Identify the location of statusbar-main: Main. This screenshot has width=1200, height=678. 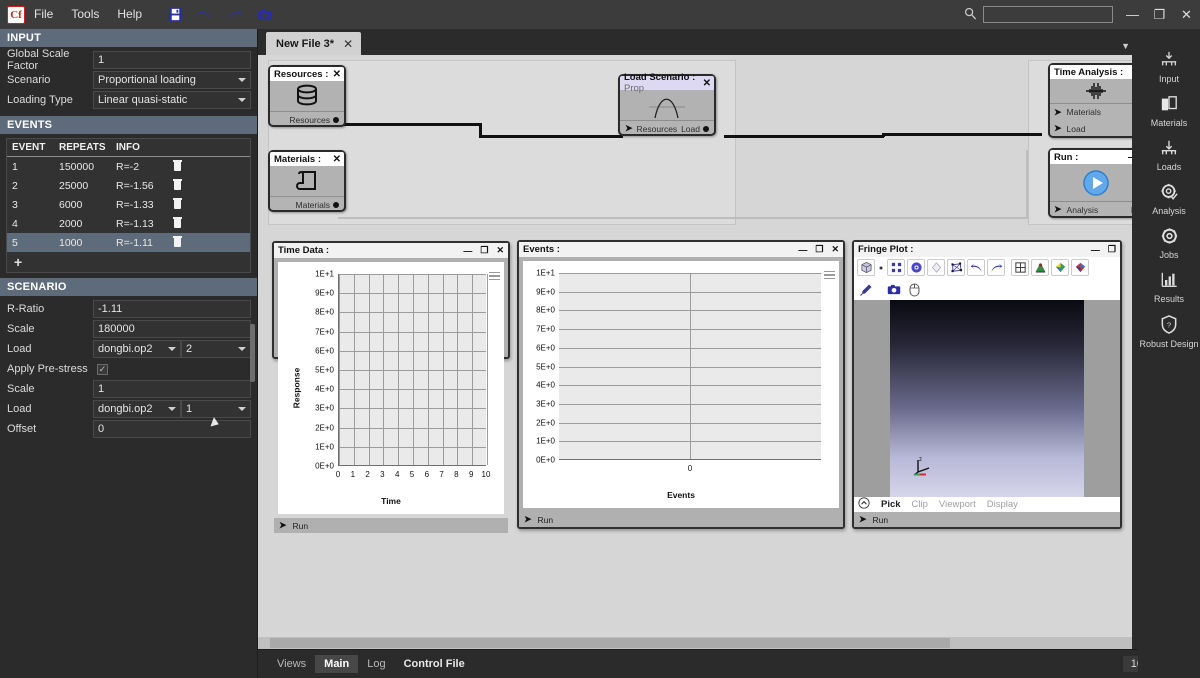
(337, 664).